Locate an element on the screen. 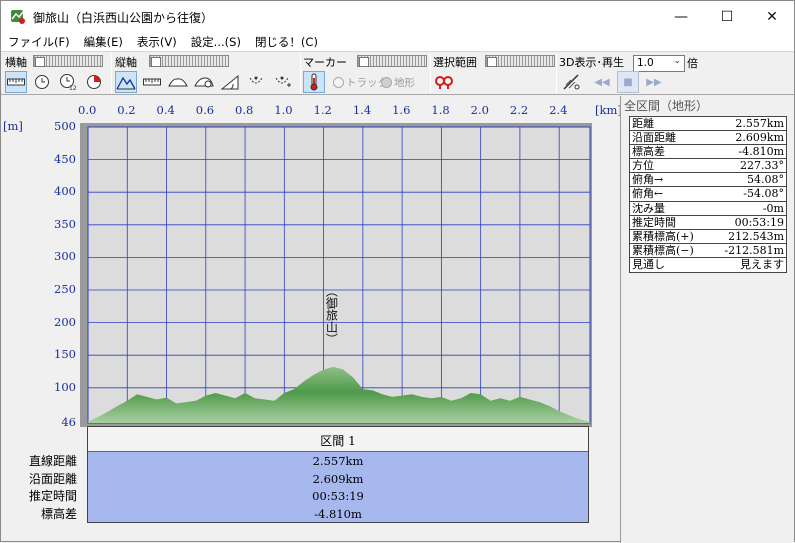 The width and height of the screenshot is (795, 543). x-axis-unit: [km] is located at coordinates (608, 110).